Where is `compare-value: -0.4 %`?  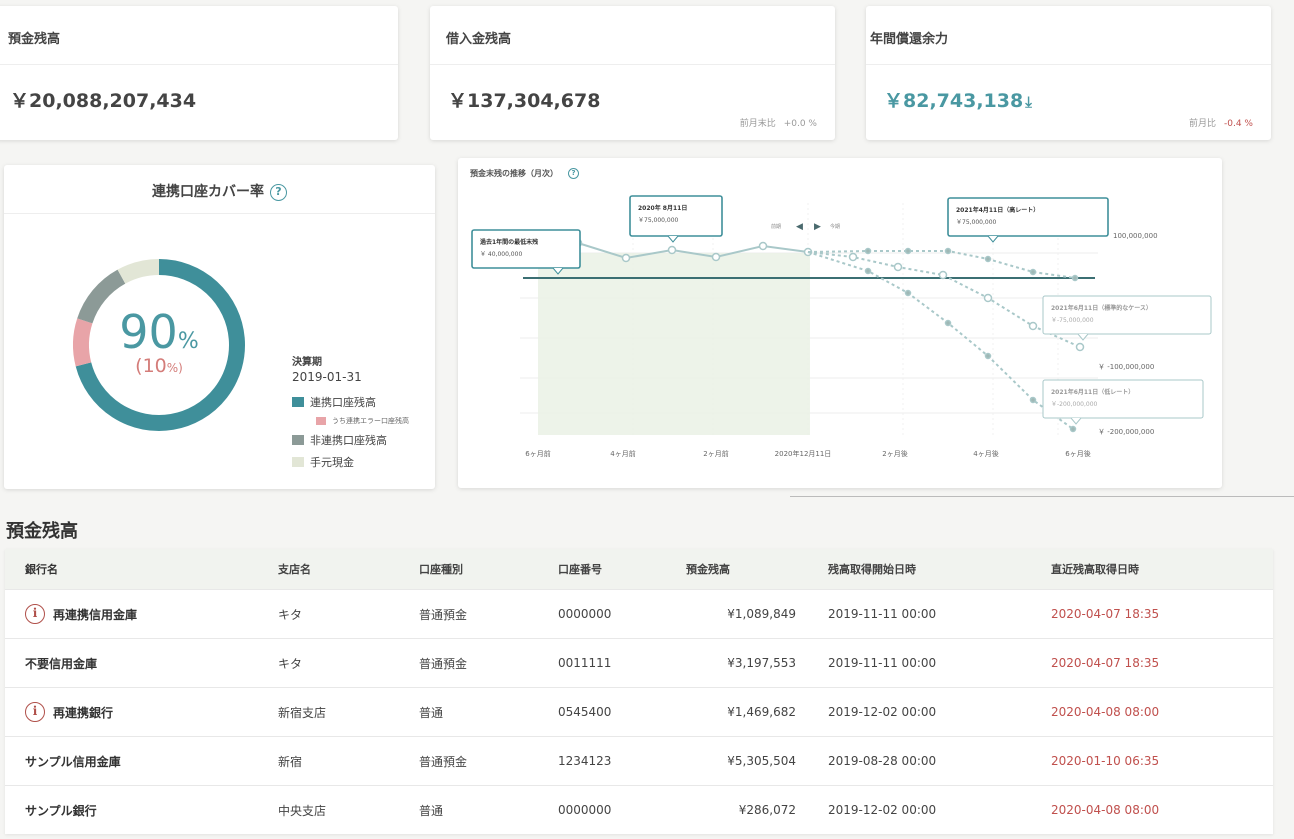 compare-value: -0.4 % is located at coordinates (1238, 124).